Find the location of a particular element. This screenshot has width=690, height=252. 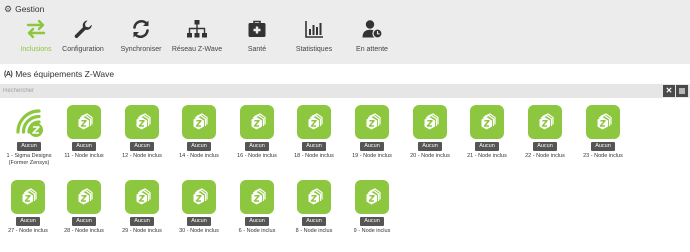

device-name: 30 - Node inclus is located at coordinates (199, 231).